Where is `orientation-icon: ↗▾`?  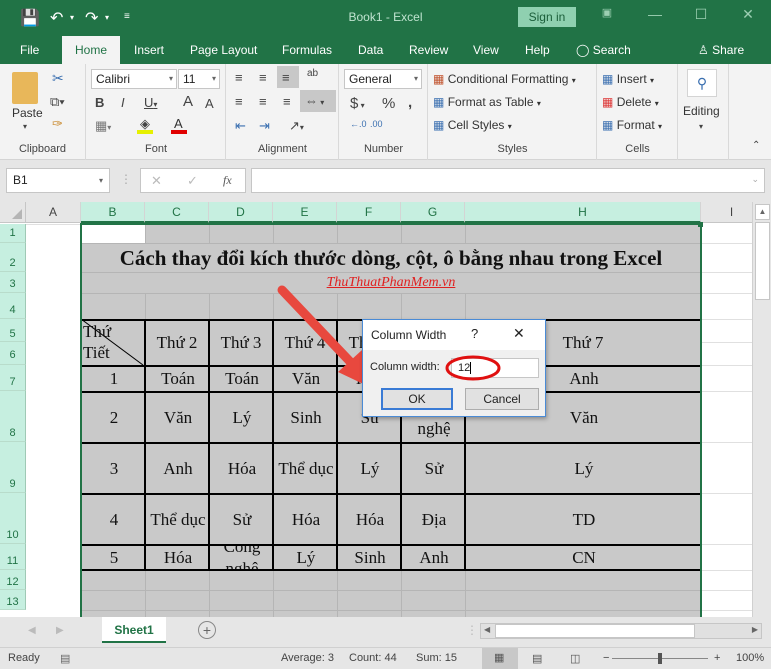 orientation-icon: ↗▾ is located at coordinates (296, 126).